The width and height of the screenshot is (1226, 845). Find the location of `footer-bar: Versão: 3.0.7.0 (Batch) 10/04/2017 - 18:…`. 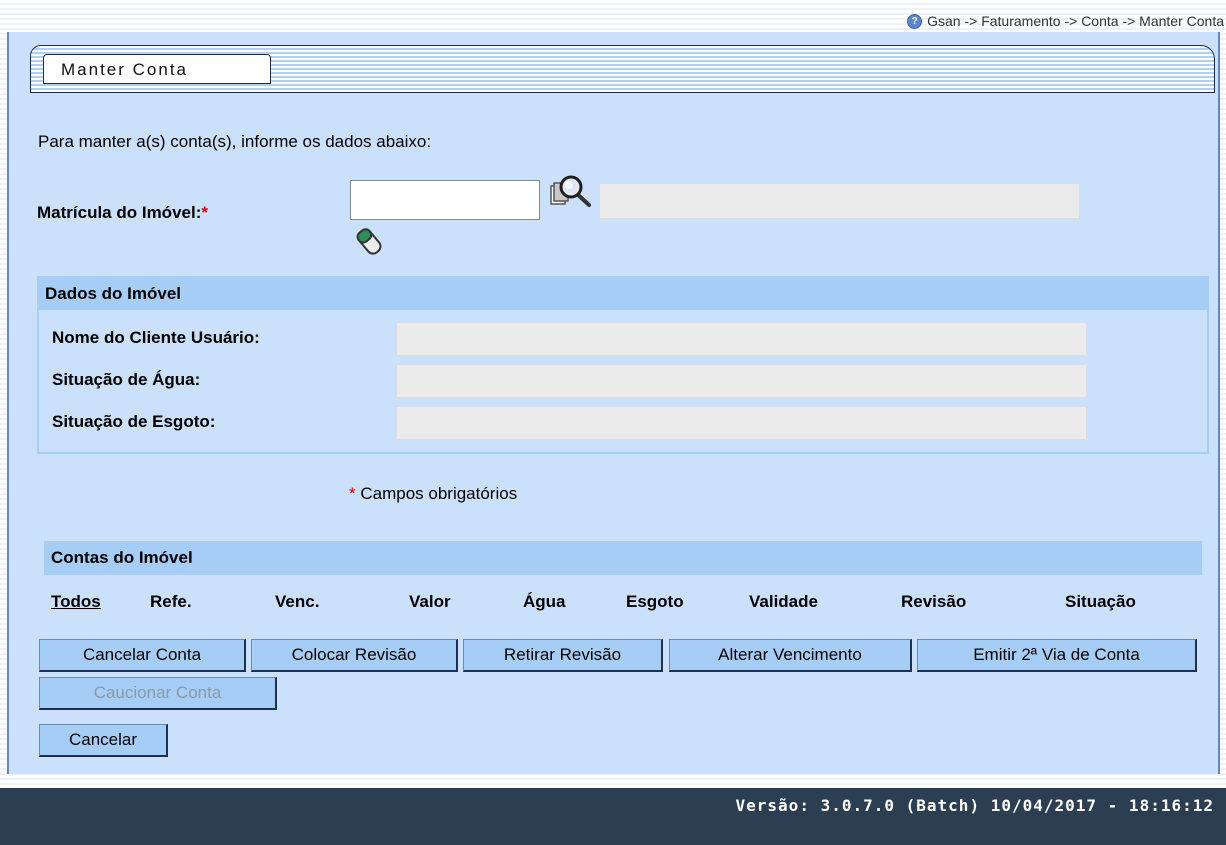

footer-bar: Versão: 3.0.7.0 (Batch) 10/04/2017 - 18:… is located at coordinates (613, 816).